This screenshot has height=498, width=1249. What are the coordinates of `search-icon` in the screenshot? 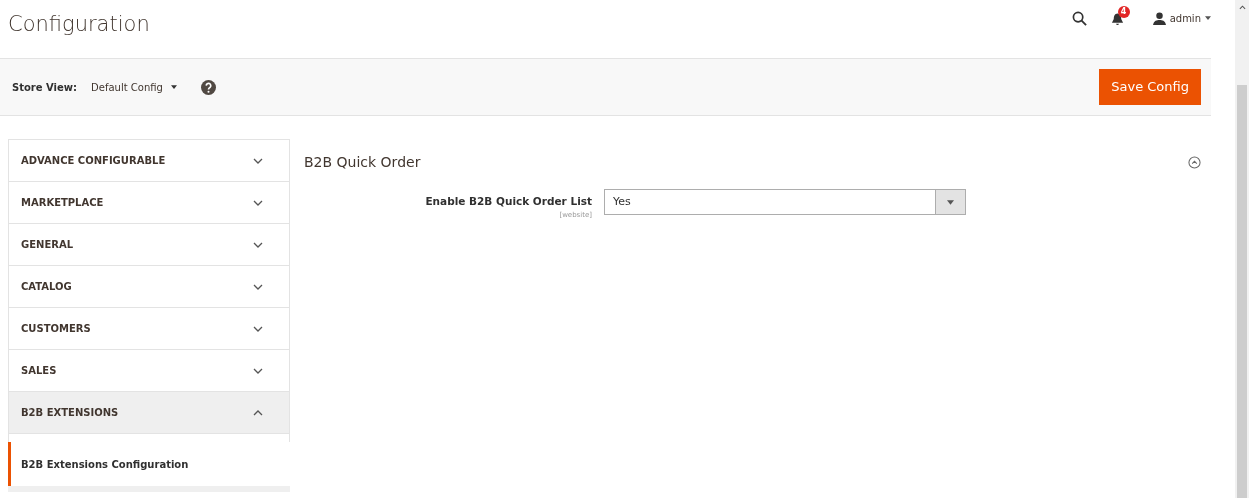 It's located at (1079, 18).